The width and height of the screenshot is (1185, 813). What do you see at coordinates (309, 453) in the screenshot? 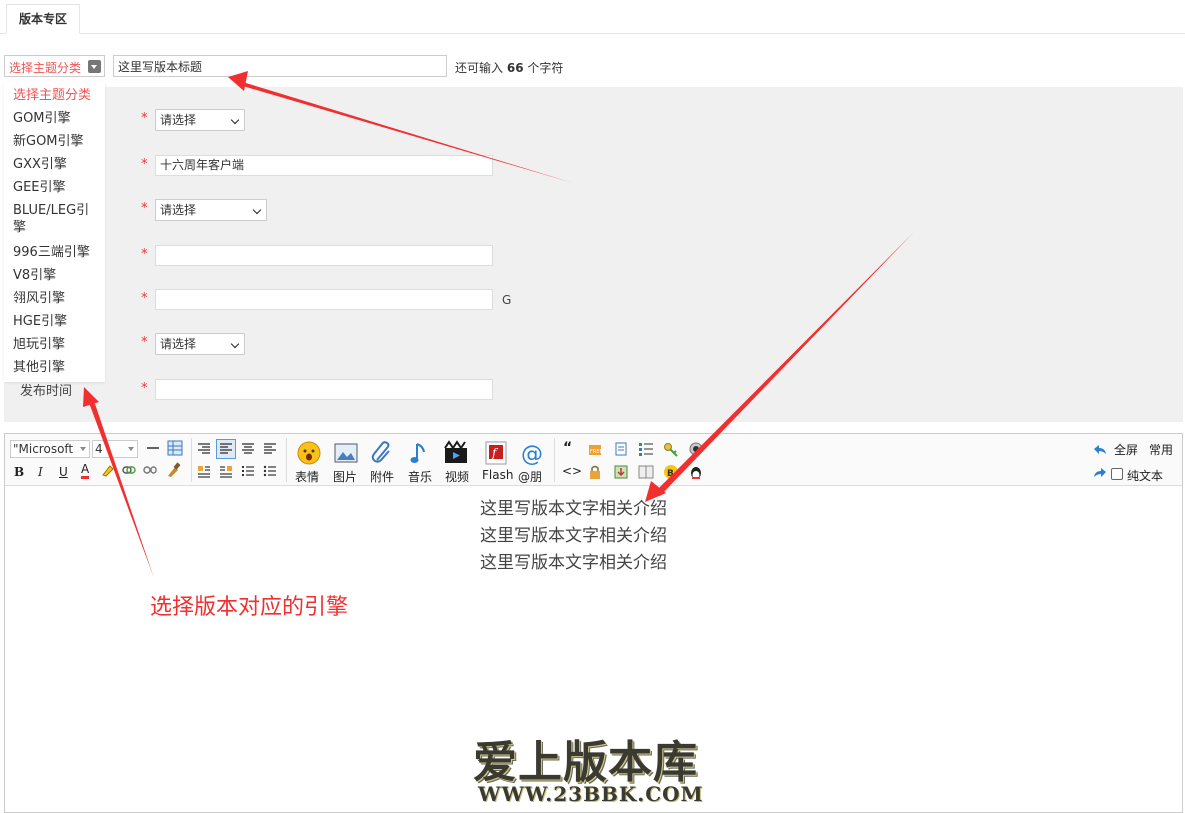
I see `emoji-icon` at bounding box center [309, 453].